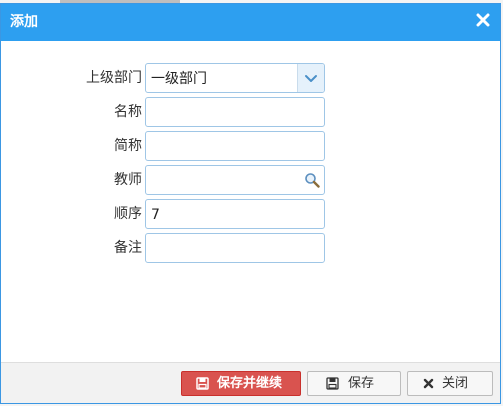 The height and width of the screenshot is (406, 503). Describe the element at coordinates (235, 248) in the screenshot. I see `remark-input` at that location.